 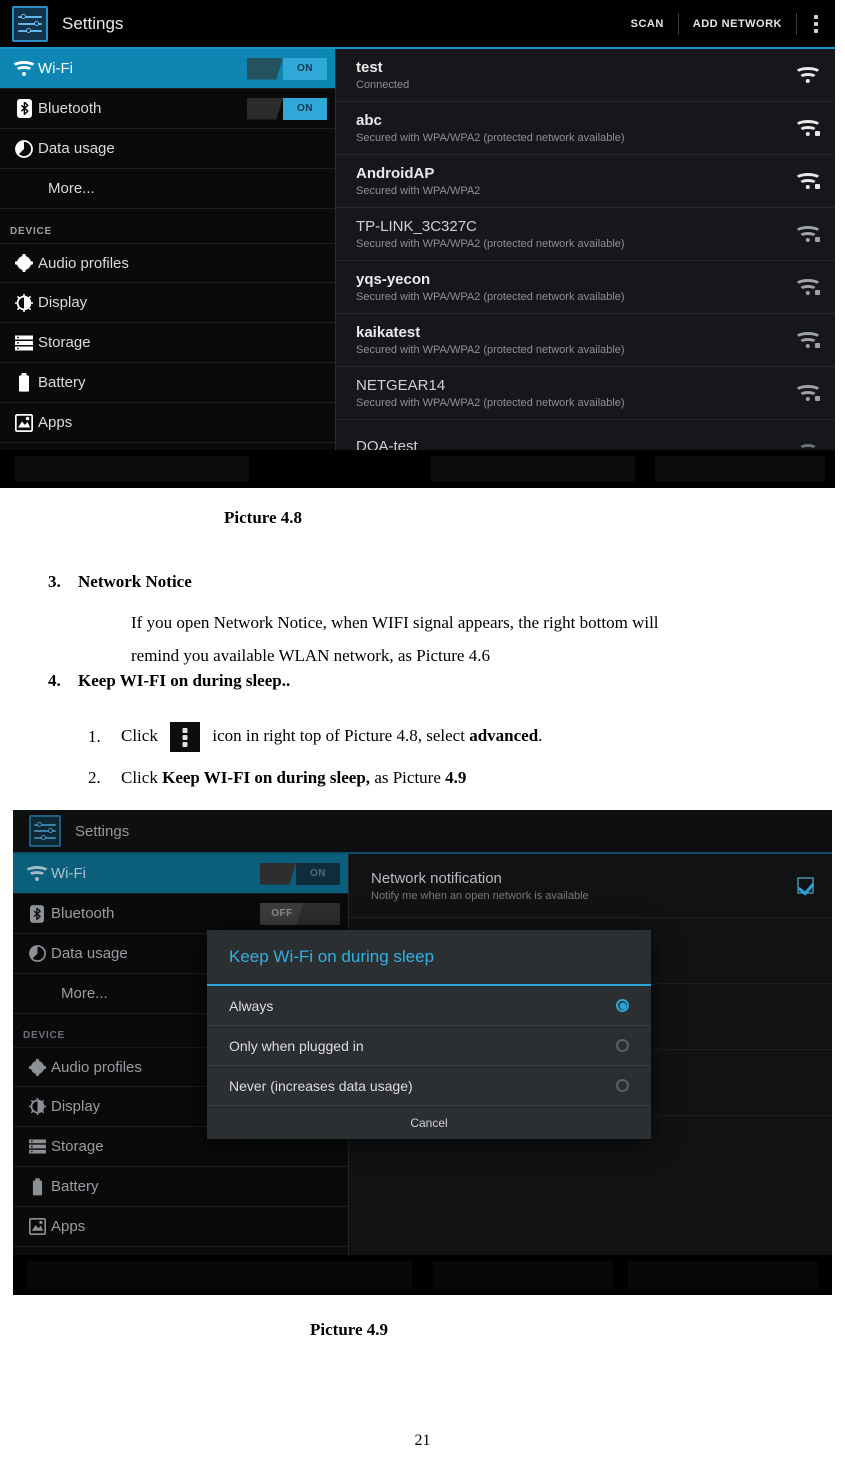 What do you see at coordinates (75, 1186) in the screenshot?
I see `sidebar-item-label: Battery` at bounding box center [75, 1186].